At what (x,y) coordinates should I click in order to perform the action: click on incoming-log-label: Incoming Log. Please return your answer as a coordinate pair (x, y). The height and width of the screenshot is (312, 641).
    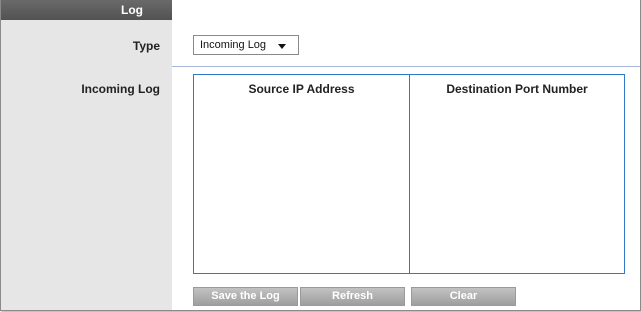
    Looking at the image, I should click on (120, 89).